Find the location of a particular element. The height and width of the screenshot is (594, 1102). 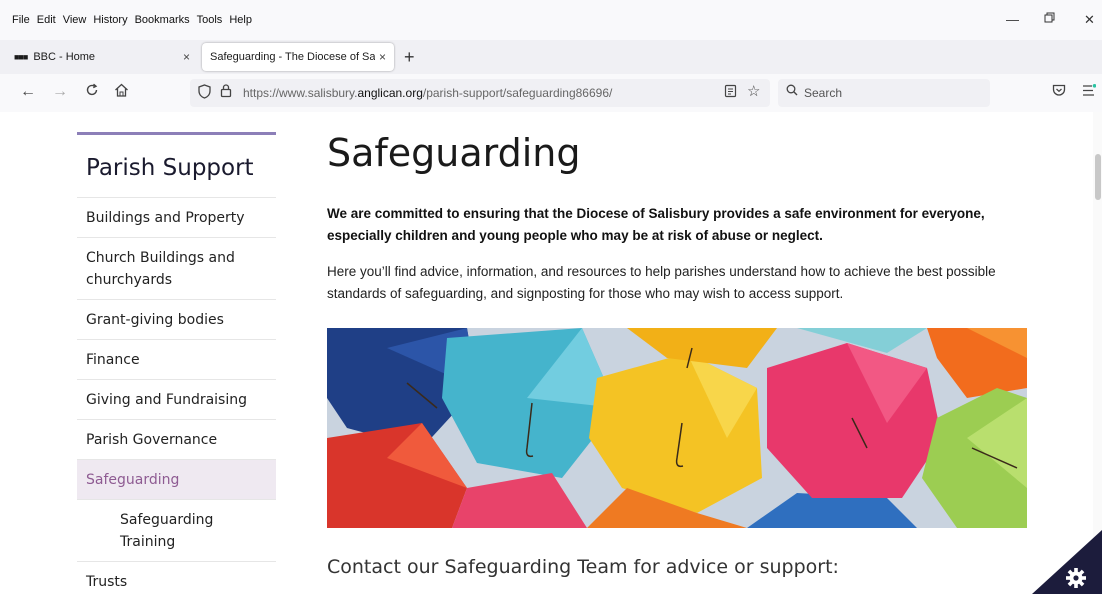

accessibility-settings-button is located at coordinates (1067, 562).